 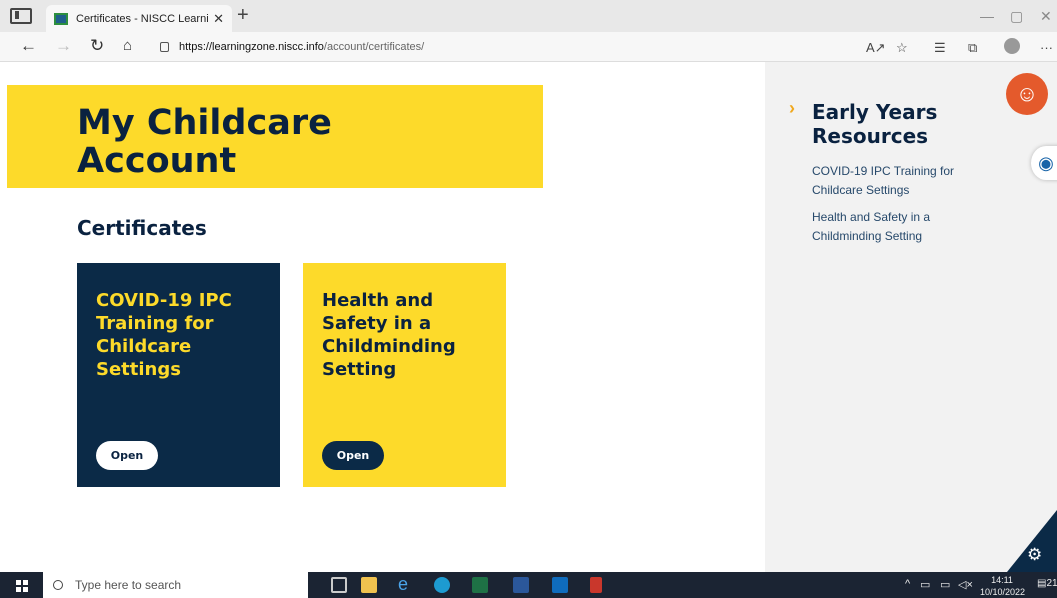 I want to click on word-icon, so click(x=521, y=585).